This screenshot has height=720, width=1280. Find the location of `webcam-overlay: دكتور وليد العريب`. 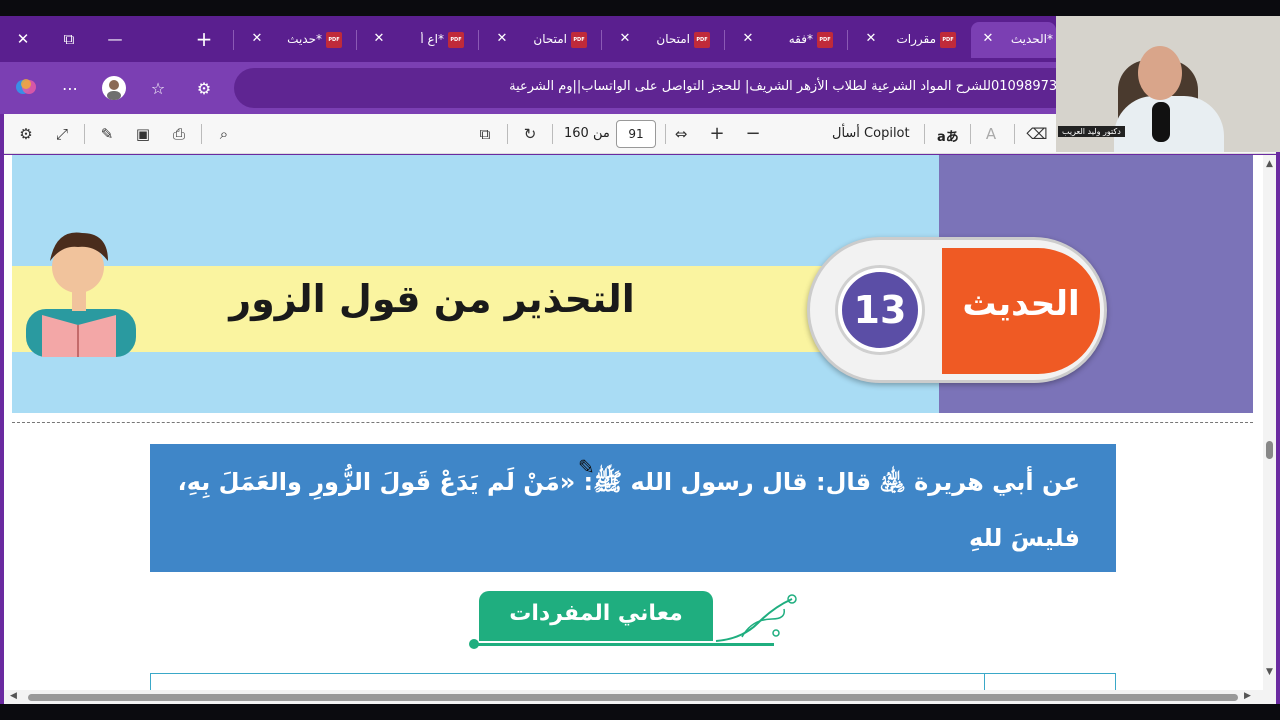

webcam-overlay: دكتور وليد العريب is located at coordinates (1168, 84).